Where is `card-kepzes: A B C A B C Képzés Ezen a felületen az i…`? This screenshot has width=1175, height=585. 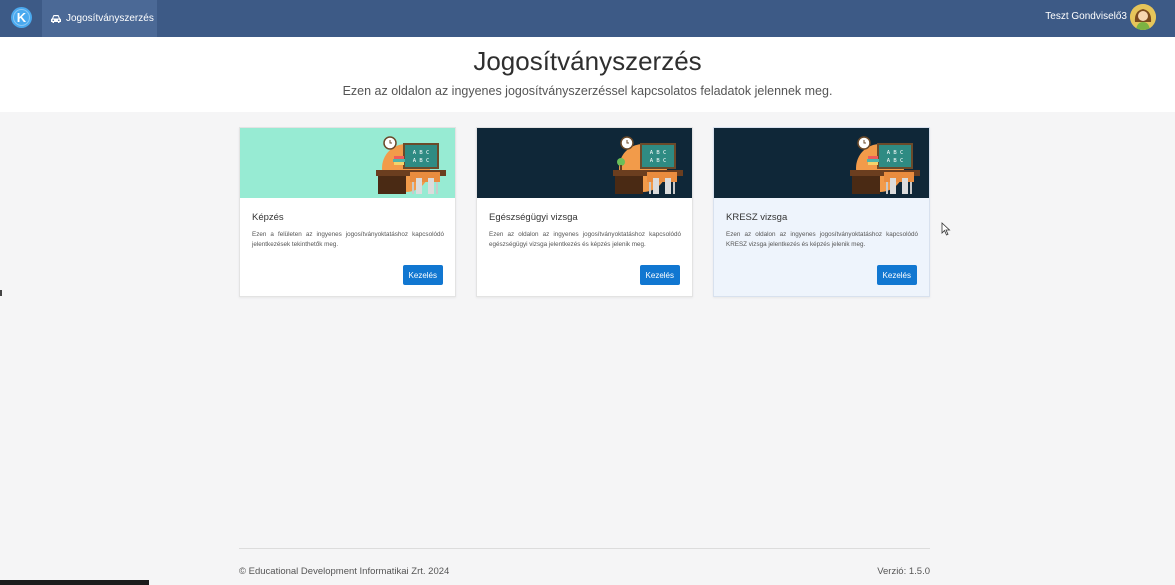 card-kepzes: A B C A B C Képzés Ezen a felületen az i… is located at coordinates (347, 212).